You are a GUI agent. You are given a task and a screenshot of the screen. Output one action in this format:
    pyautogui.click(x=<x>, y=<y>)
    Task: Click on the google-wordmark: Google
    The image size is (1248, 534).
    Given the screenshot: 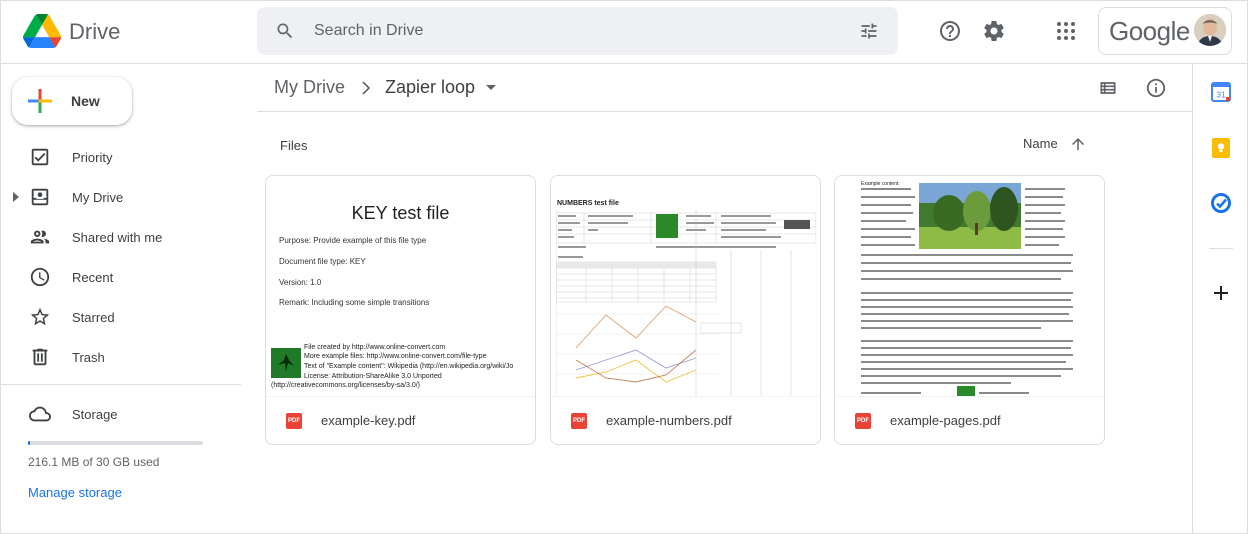 What is the action you would take?
    pyautogui.click(x=1149, y=31)
    